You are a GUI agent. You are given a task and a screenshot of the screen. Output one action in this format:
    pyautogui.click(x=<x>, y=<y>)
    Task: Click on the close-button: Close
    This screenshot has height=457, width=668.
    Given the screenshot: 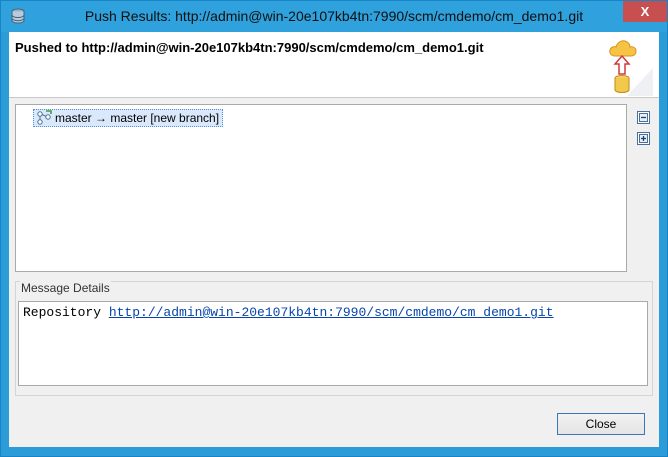 What is the action you would take?
    pyautogui.click(x=601, y=424)
    